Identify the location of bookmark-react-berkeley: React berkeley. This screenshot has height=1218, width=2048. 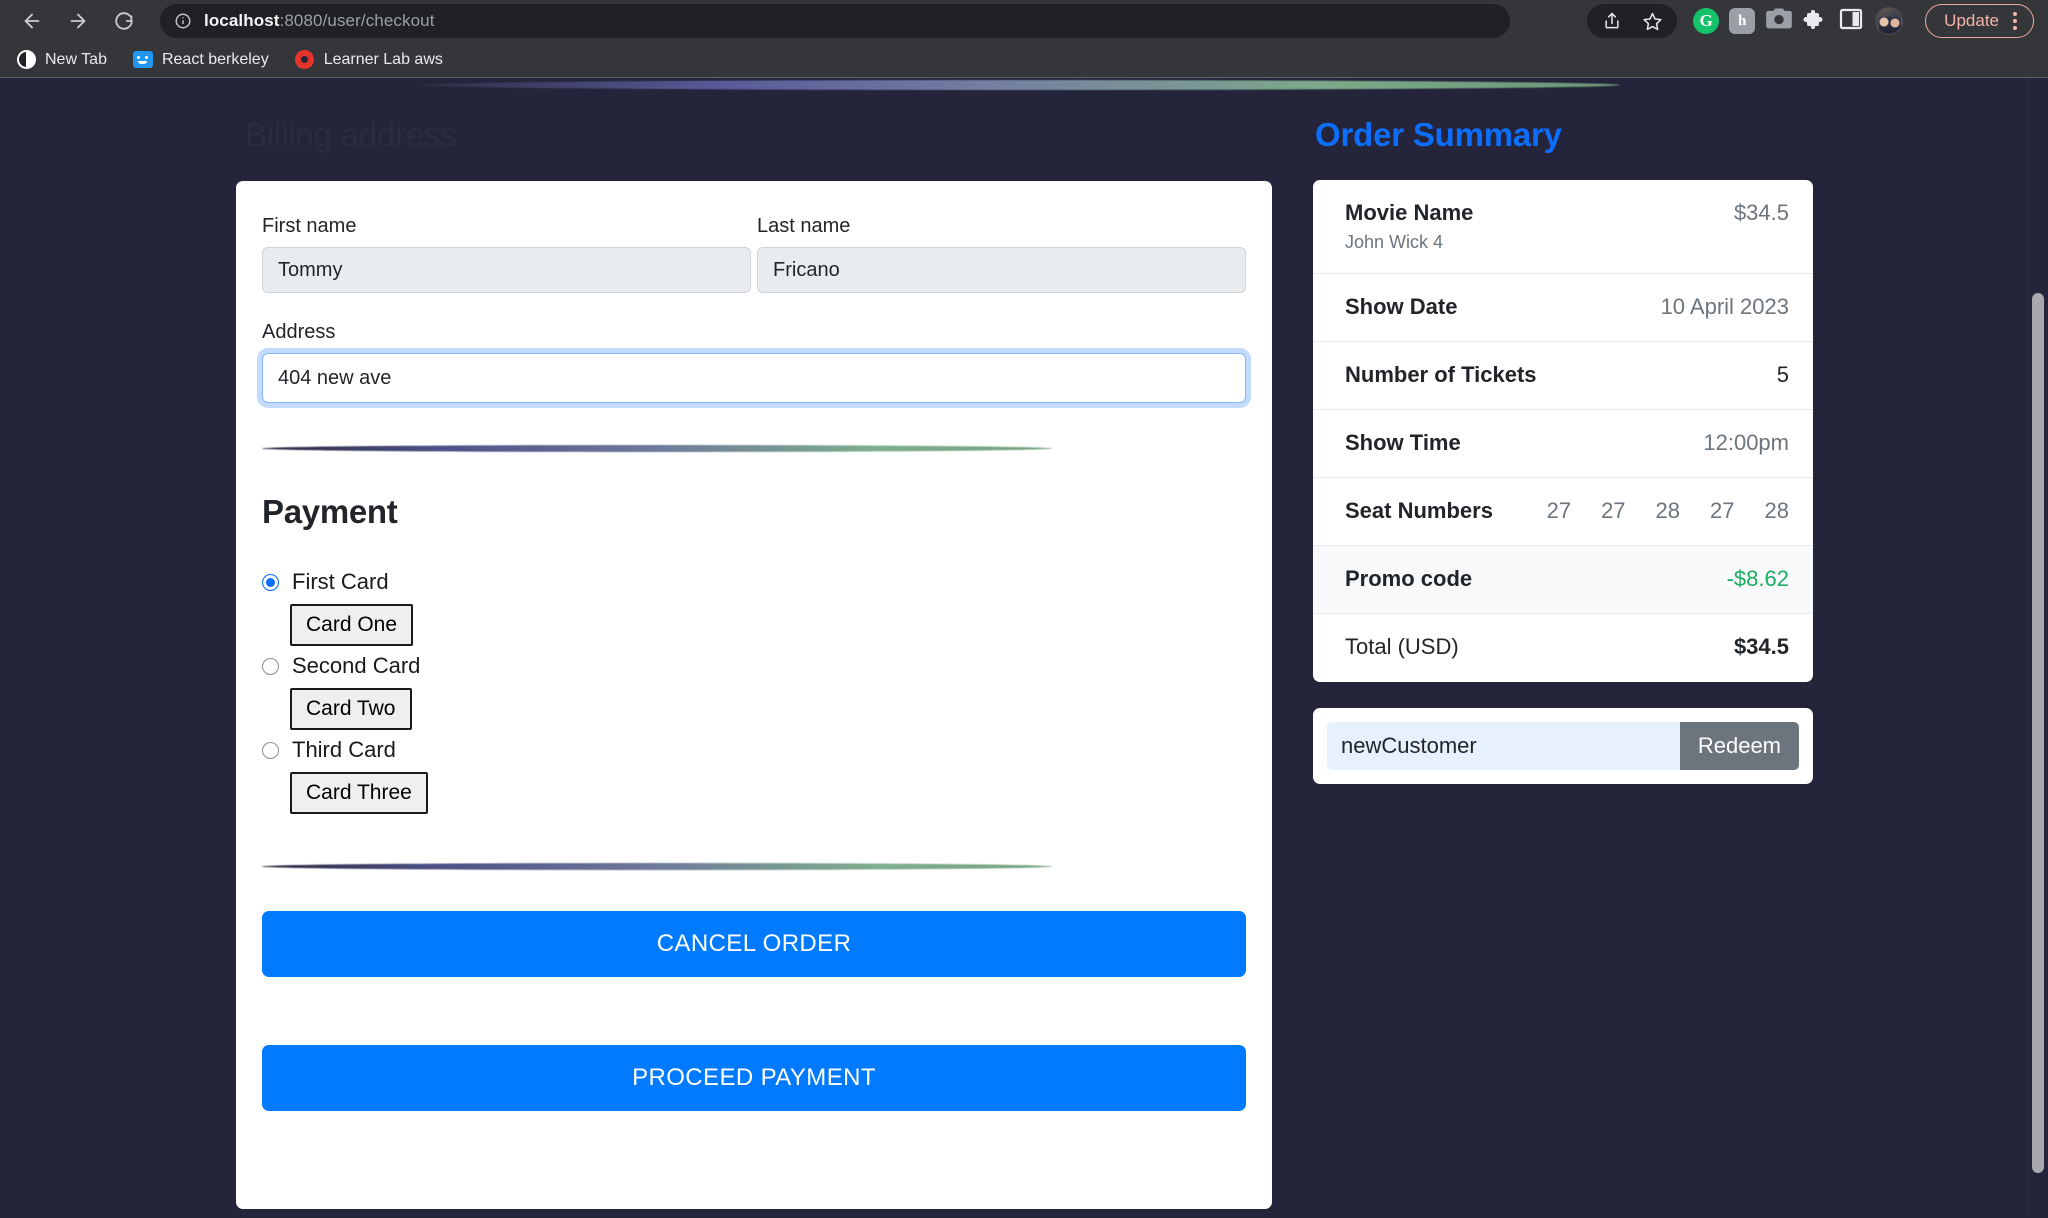
(200, 60).